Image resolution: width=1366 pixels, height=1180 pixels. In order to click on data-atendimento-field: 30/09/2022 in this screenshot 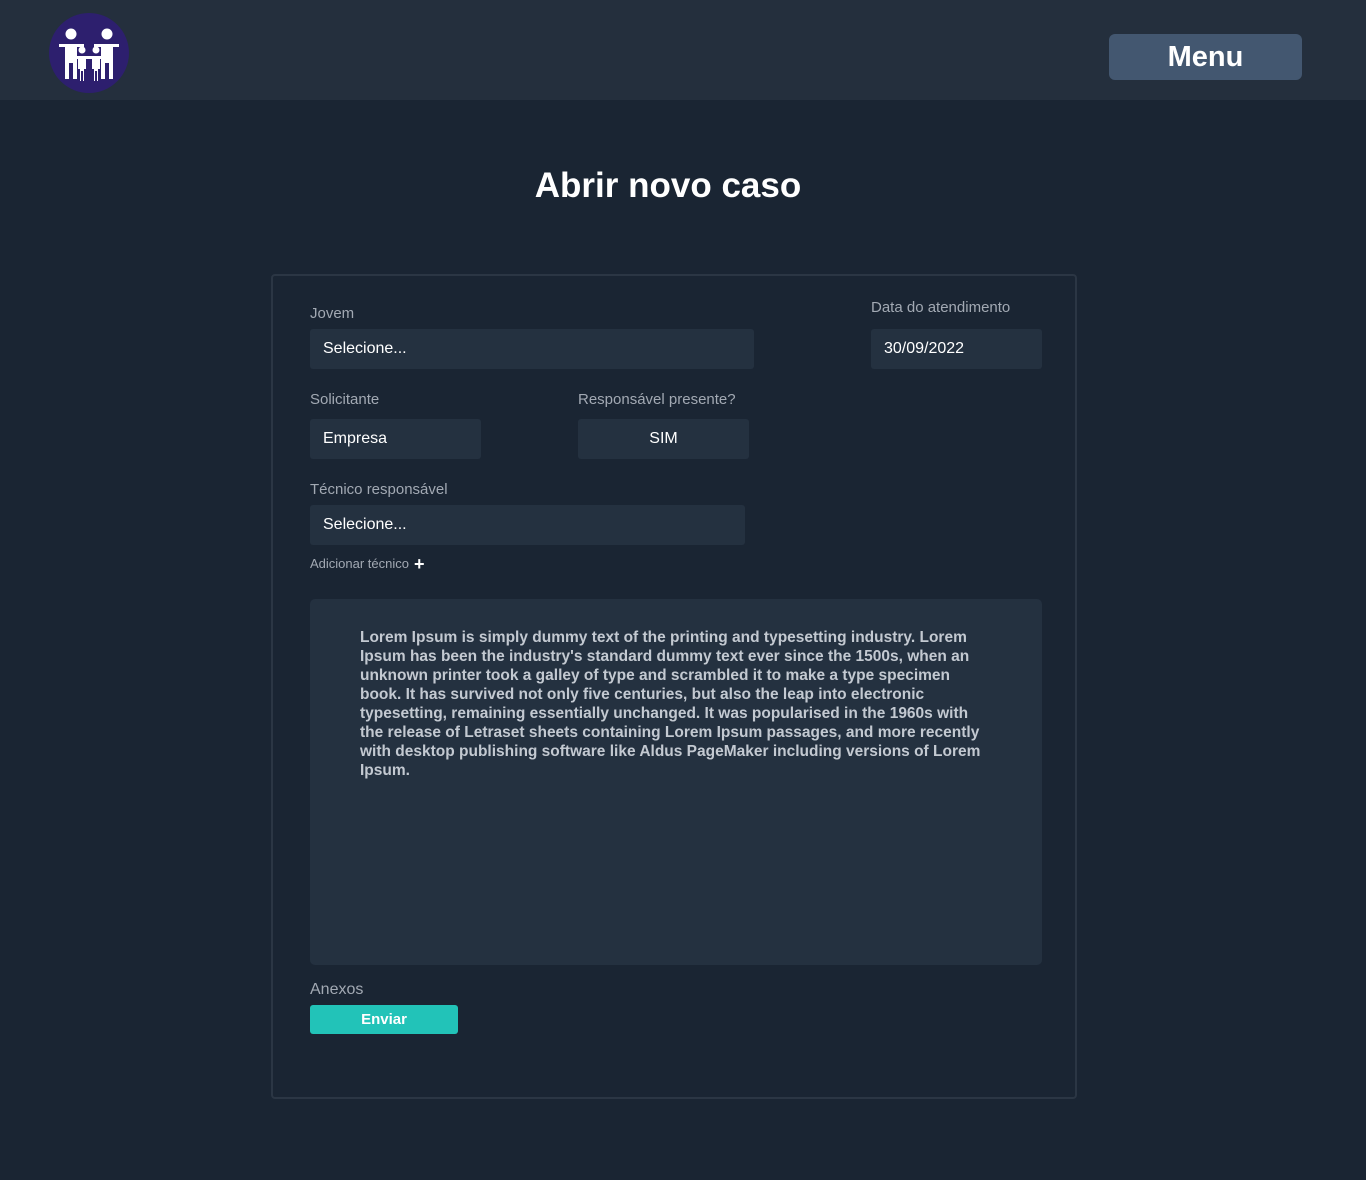, I will do `click(956, 349)`.